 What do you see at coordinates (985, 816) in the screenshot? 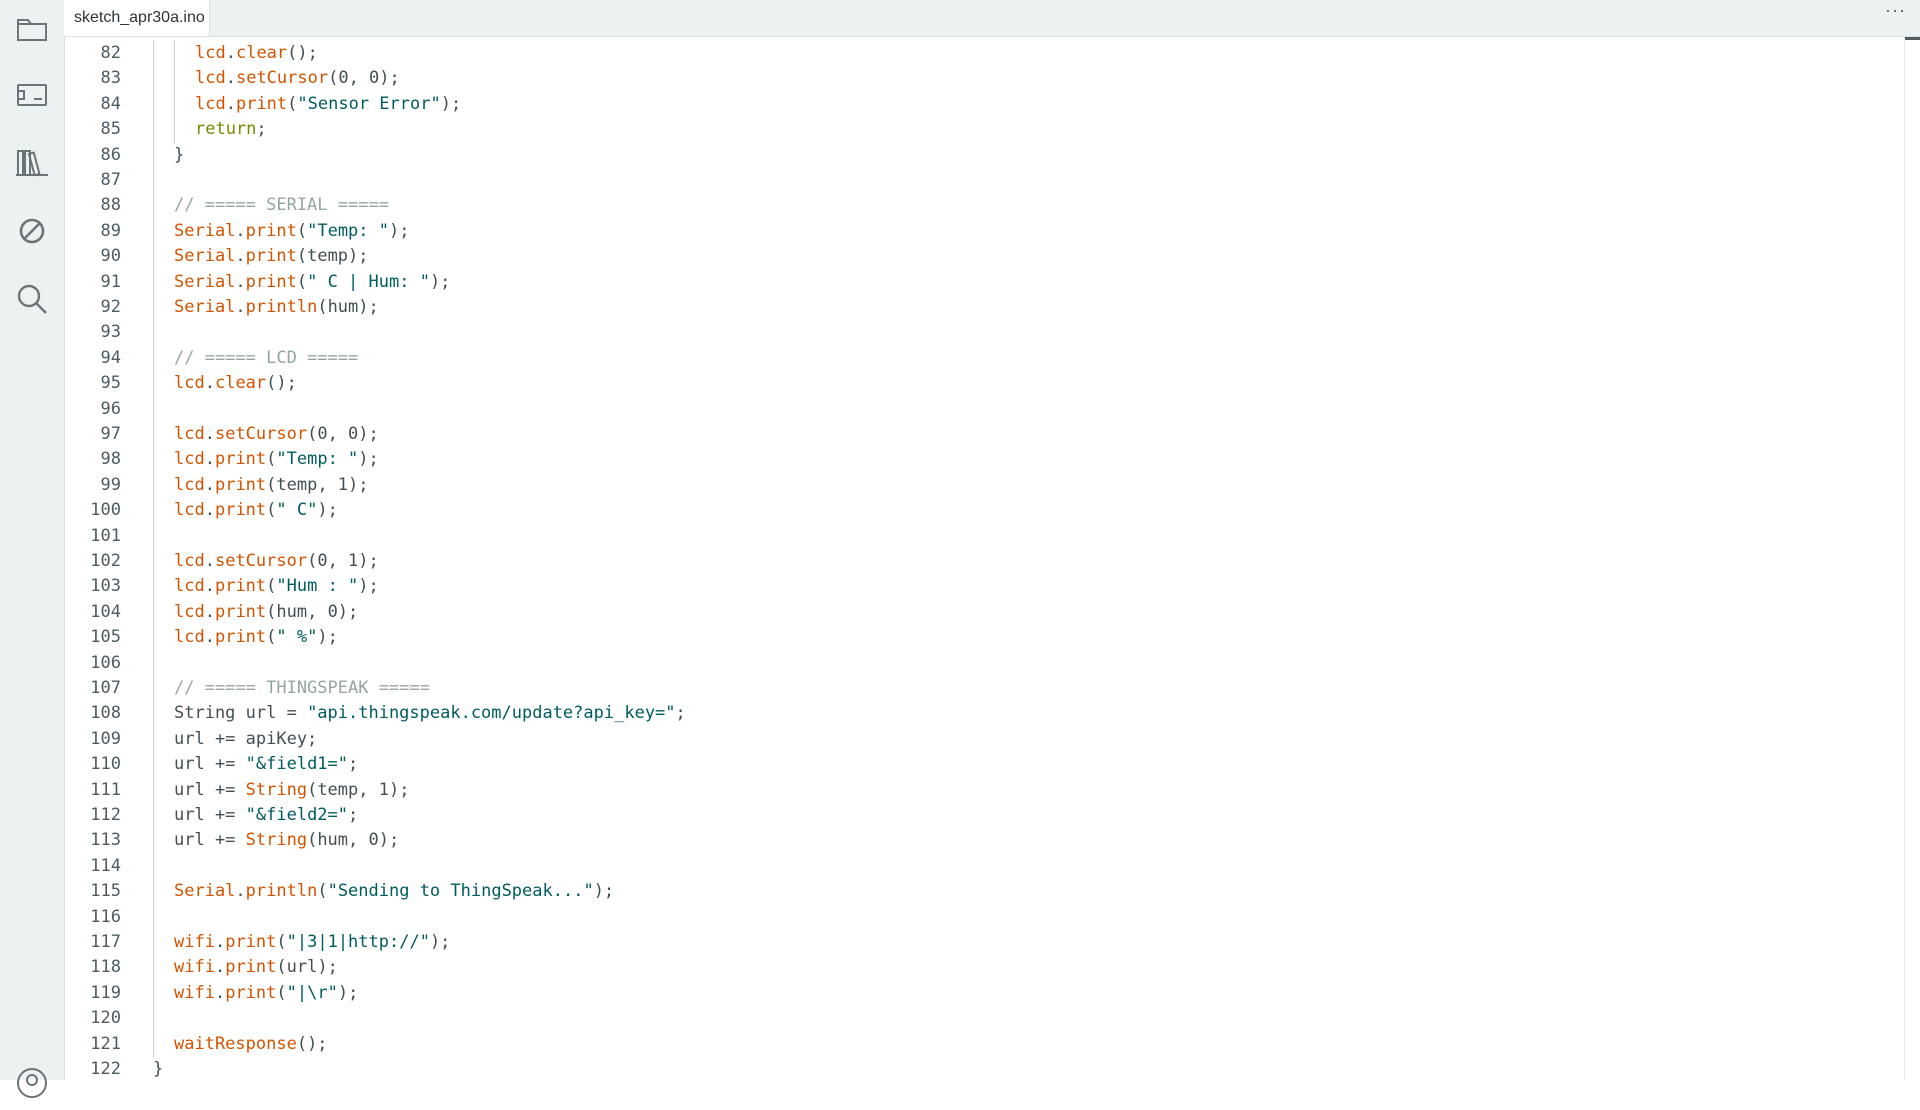
I see `code-line: 112 url += "&field2=";` at bounding box center [985, 816].